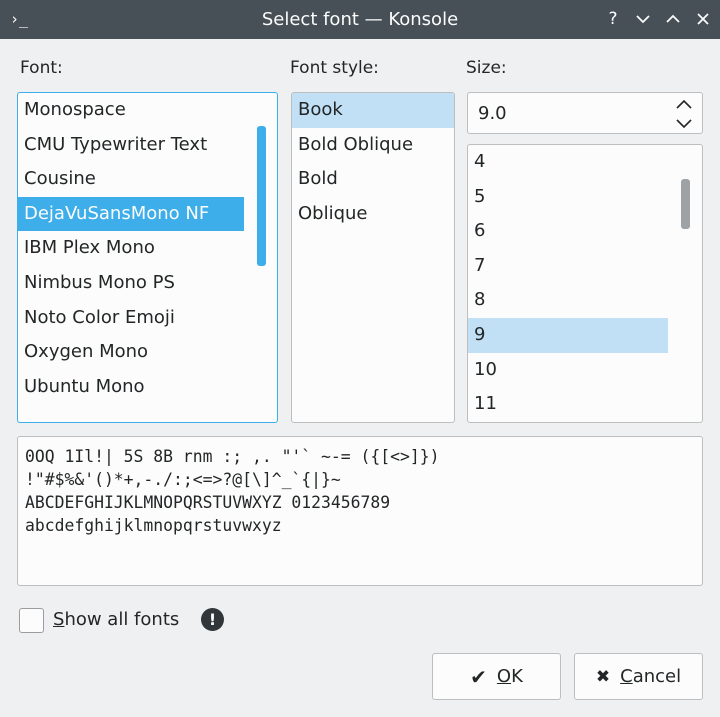  I want to click on style-item-bold: Bold, so click(373, 179).